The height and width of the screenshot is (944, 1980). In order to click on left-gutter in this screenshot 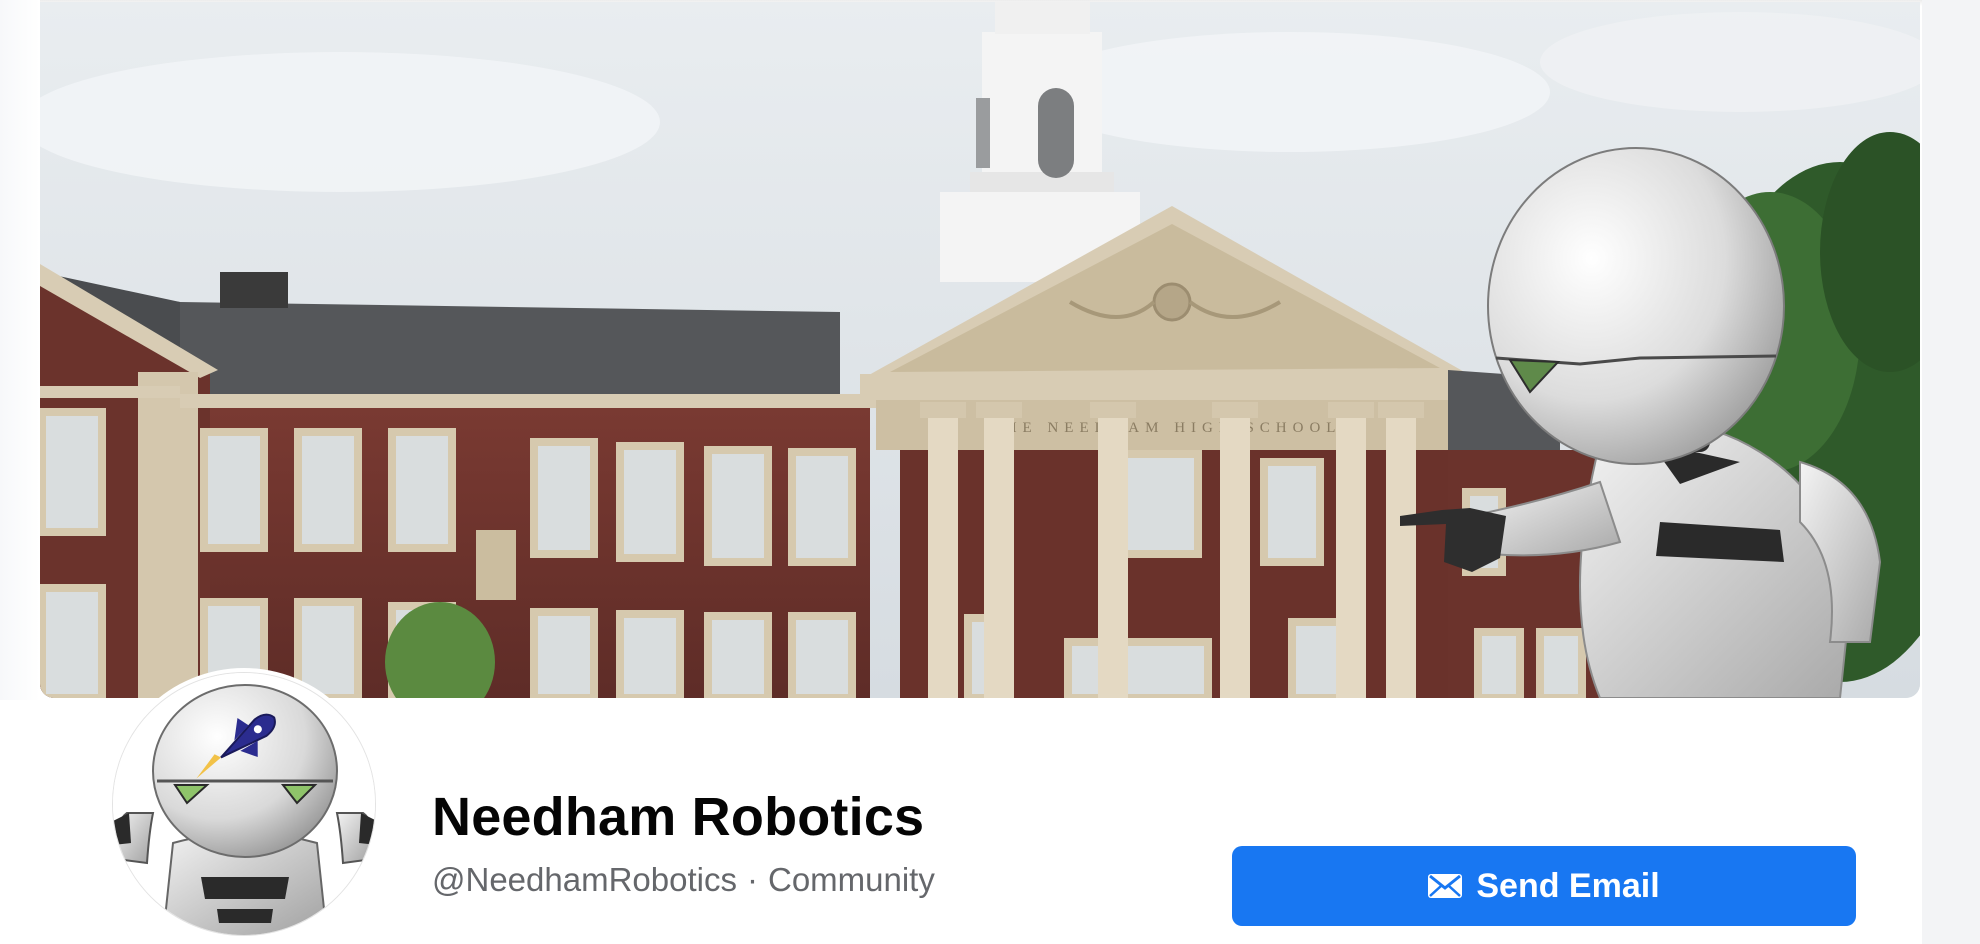, I will do `click(20, 350)`.